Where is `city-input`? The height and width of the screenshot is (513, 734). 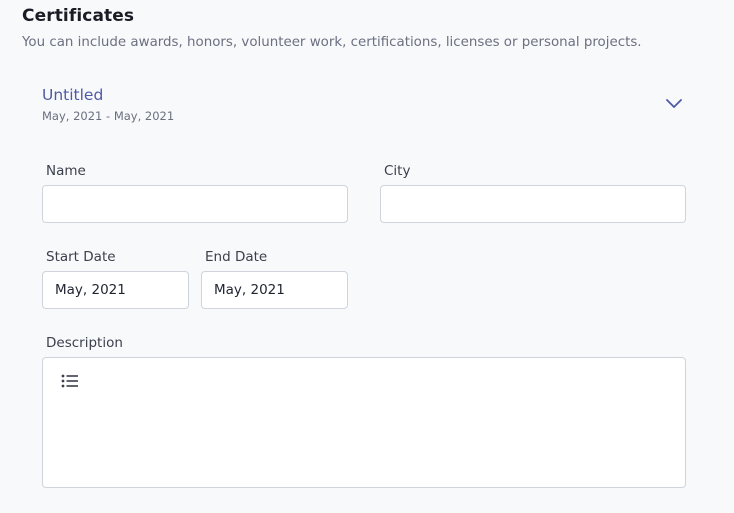
city-input is located at coordinates (533, 204).